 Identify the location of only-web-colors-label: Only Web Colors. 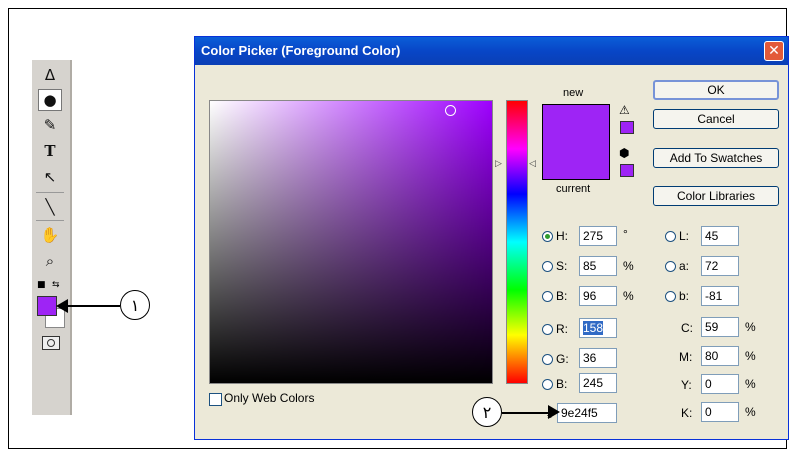
(269, 398).